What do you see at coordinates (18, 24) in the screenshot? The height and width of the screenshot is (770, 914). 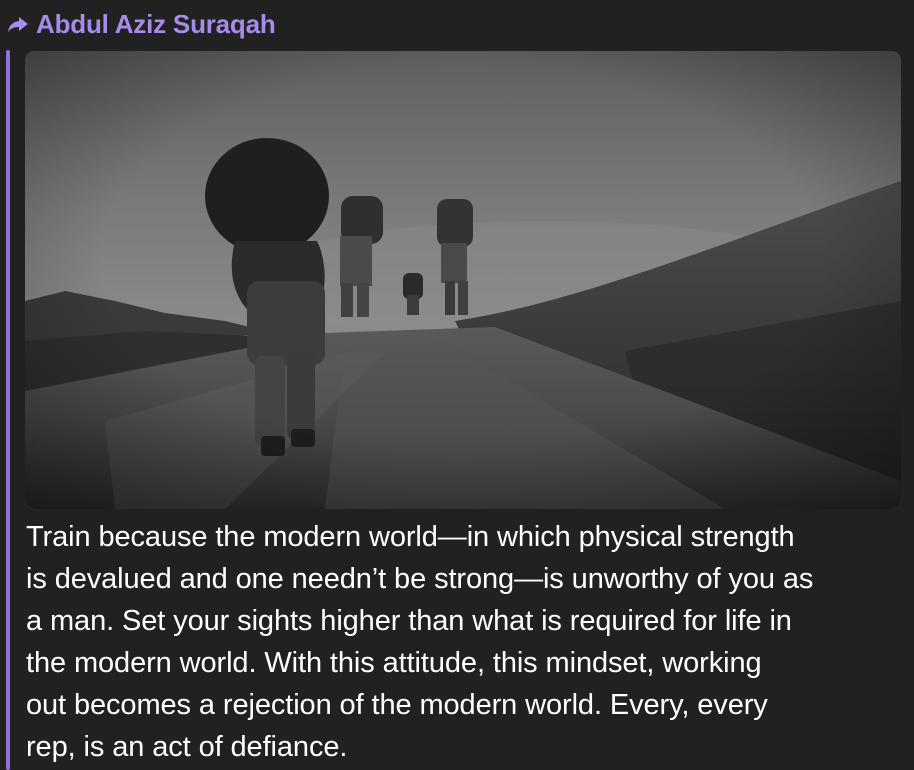 I see `forward-arrow-icon` at bounding box center [18, 24].